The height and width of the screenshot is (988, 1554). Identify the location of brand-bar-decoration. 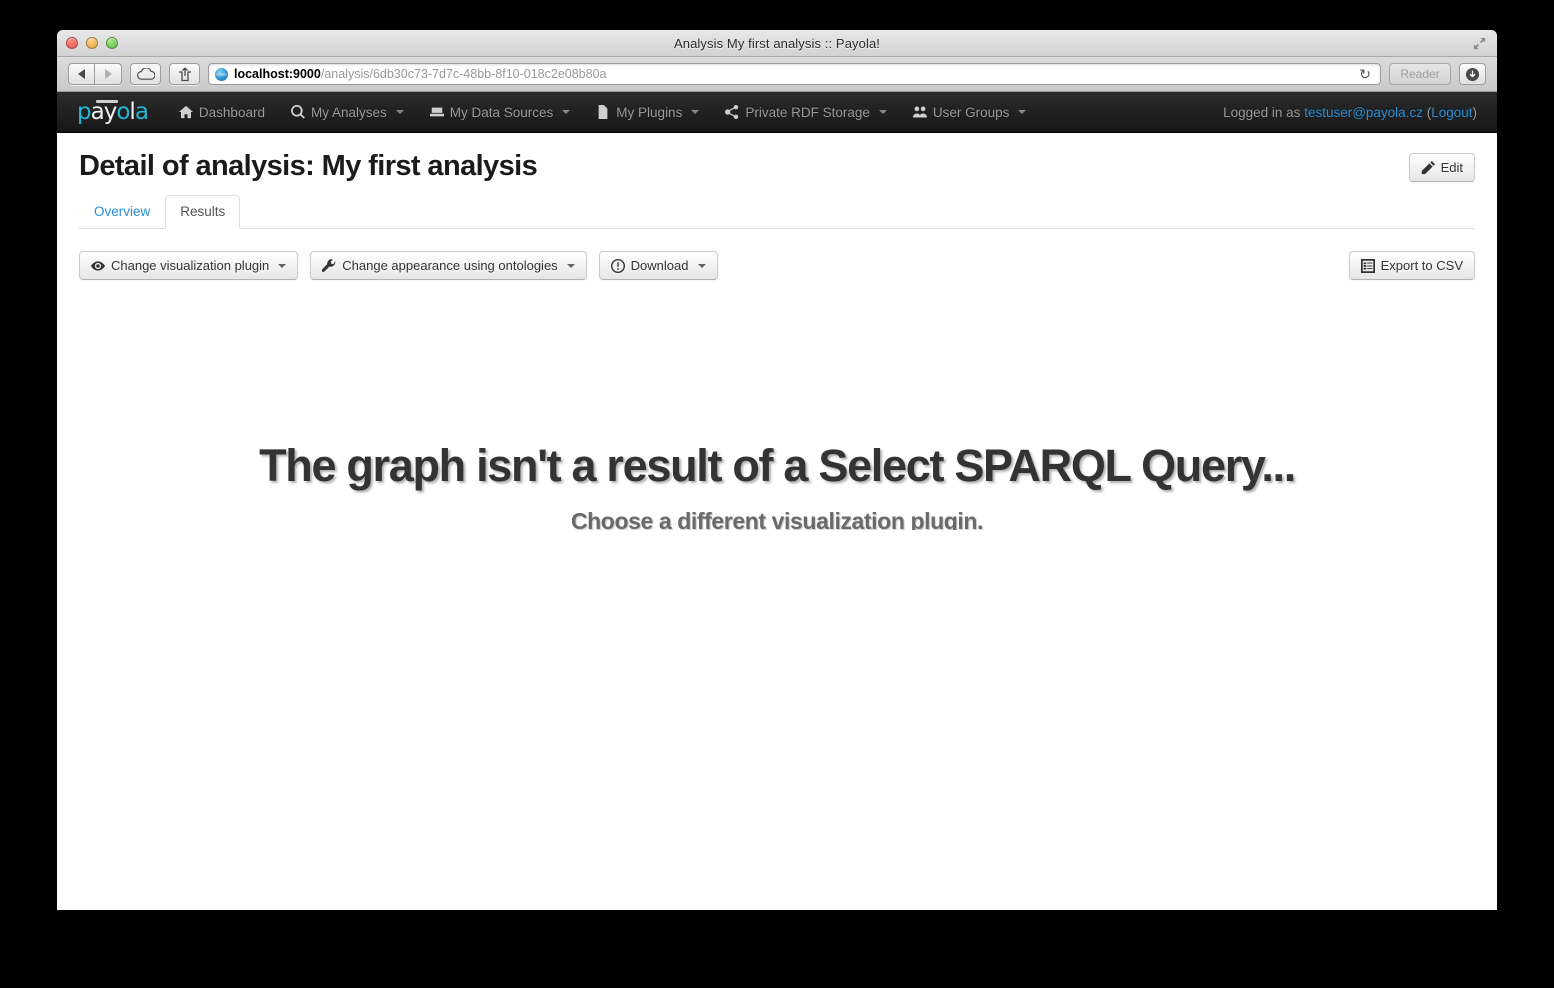
(107, 101).